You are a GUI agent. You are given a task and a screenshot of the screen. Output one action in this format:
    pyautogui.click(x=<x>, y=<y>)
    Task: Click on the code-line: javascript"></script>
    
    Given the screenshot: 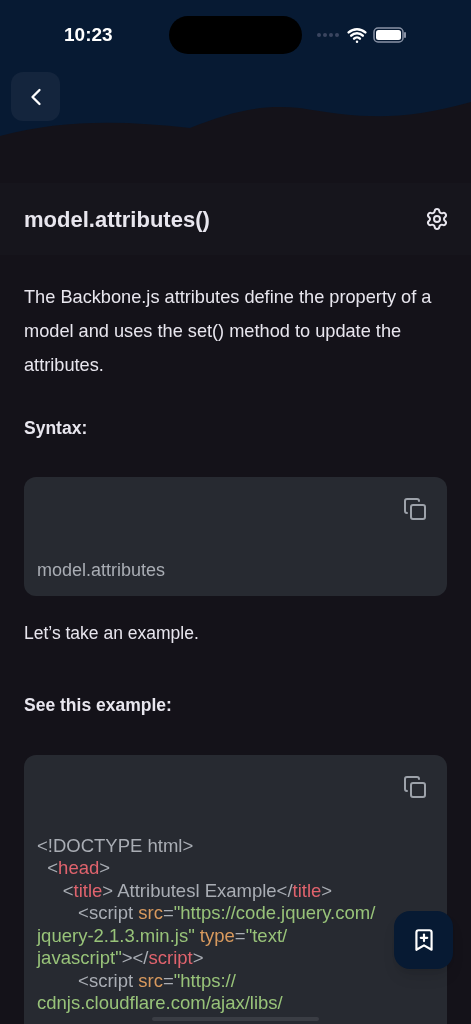 What is the action you would take?
    pyautogui.click(x=120, y=958)
    